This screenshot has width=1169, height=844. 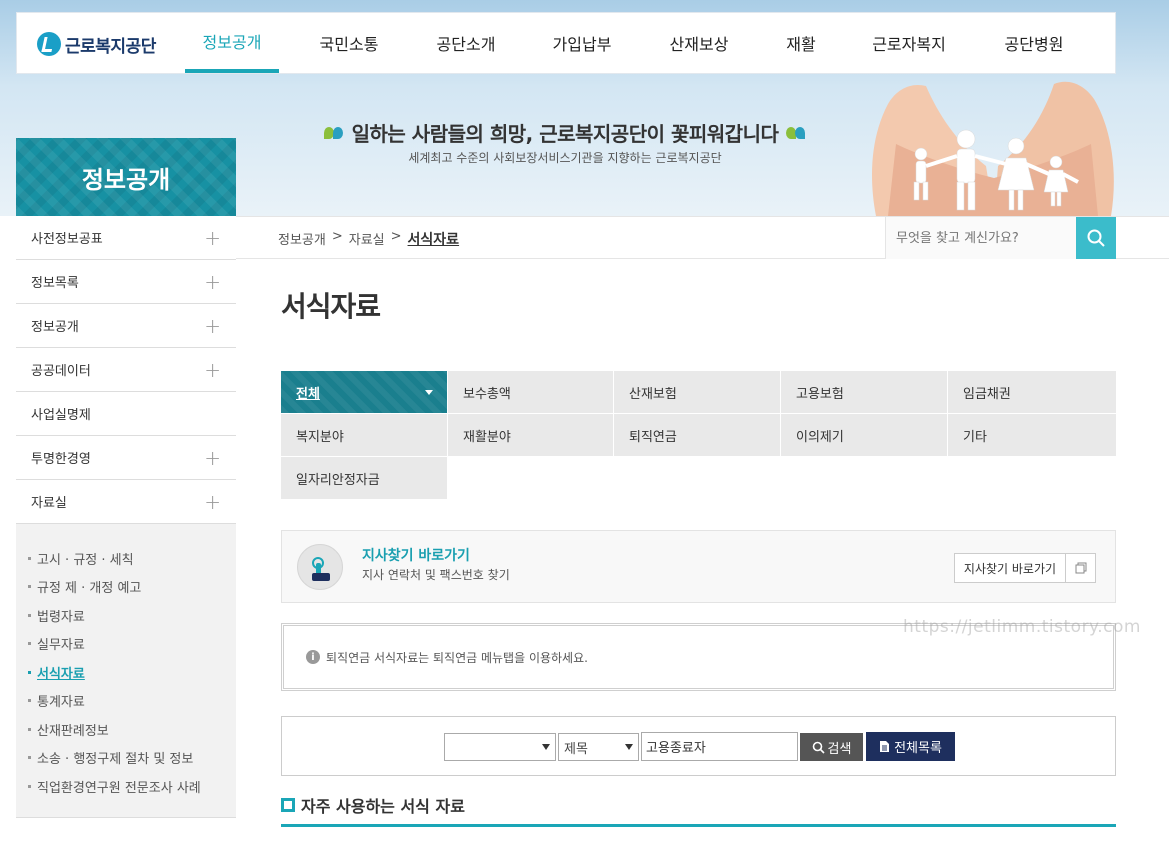 What do you see at coordinates (1010, 568) in the screenshot?
I see `branch-finder-button-label: 지사찾기 바로가기` at bounding box center [1010, 568].